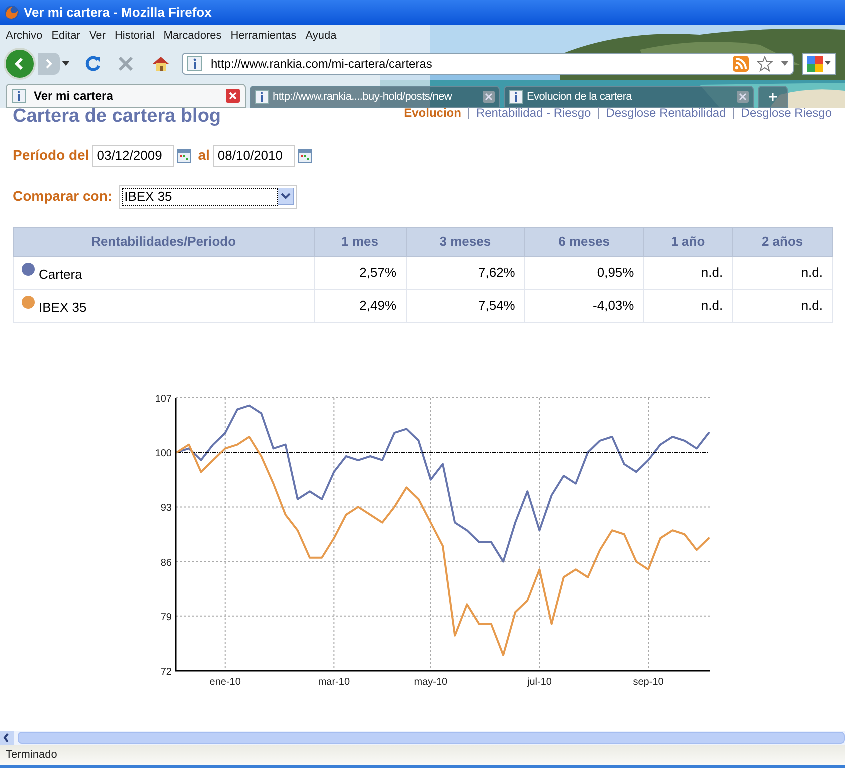 This screenshot has width=845, height=768. Describe the element at coordinates (741, 64) in the screenshot. I see `rss-icon` at that location.